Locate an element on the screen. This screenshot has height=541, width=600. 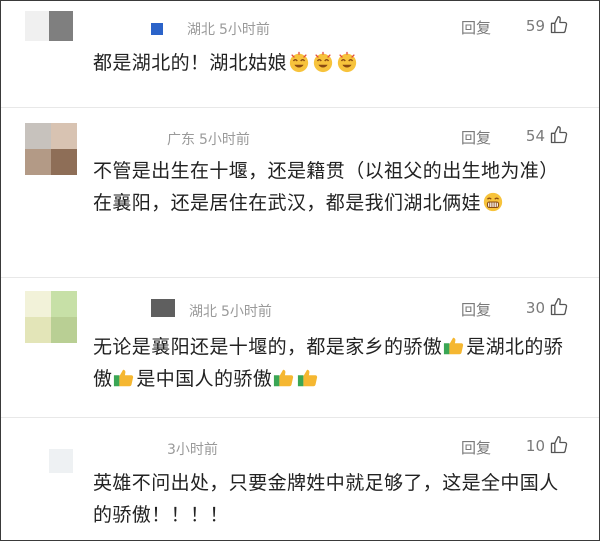
like-count: 54 is located at coordinates (535, 136).